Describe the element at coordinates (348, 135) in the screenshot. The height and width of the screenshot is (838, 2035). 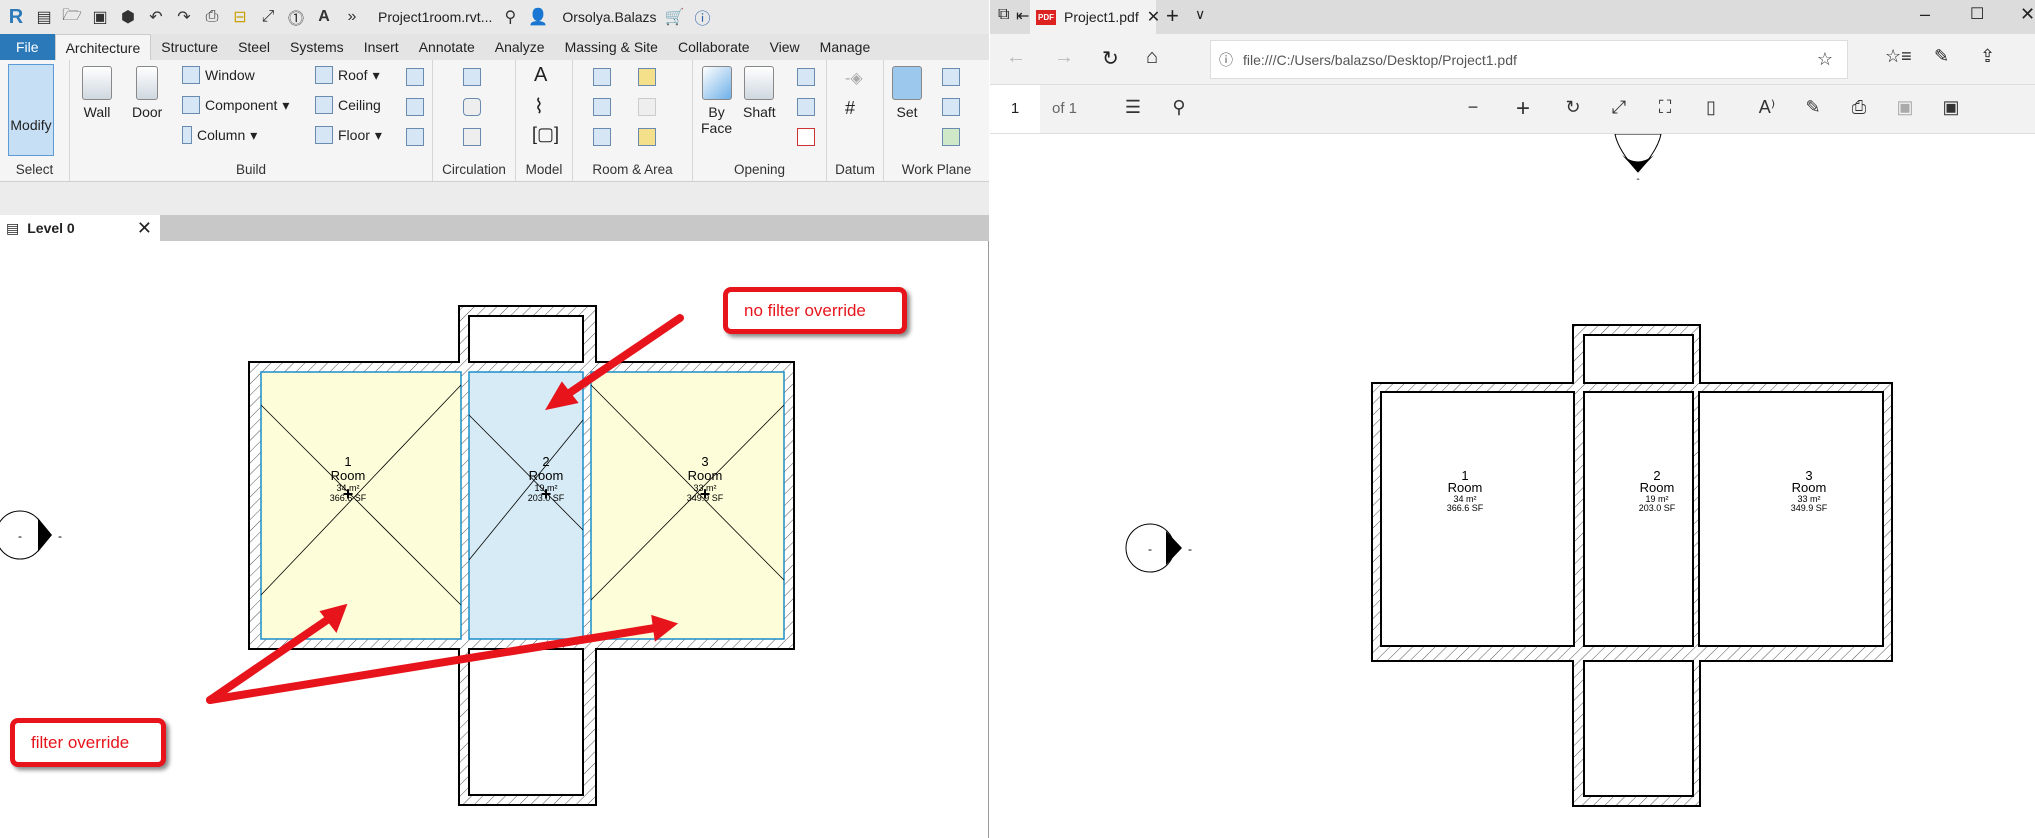
I see `floor-button: Floor ▾` at that location.